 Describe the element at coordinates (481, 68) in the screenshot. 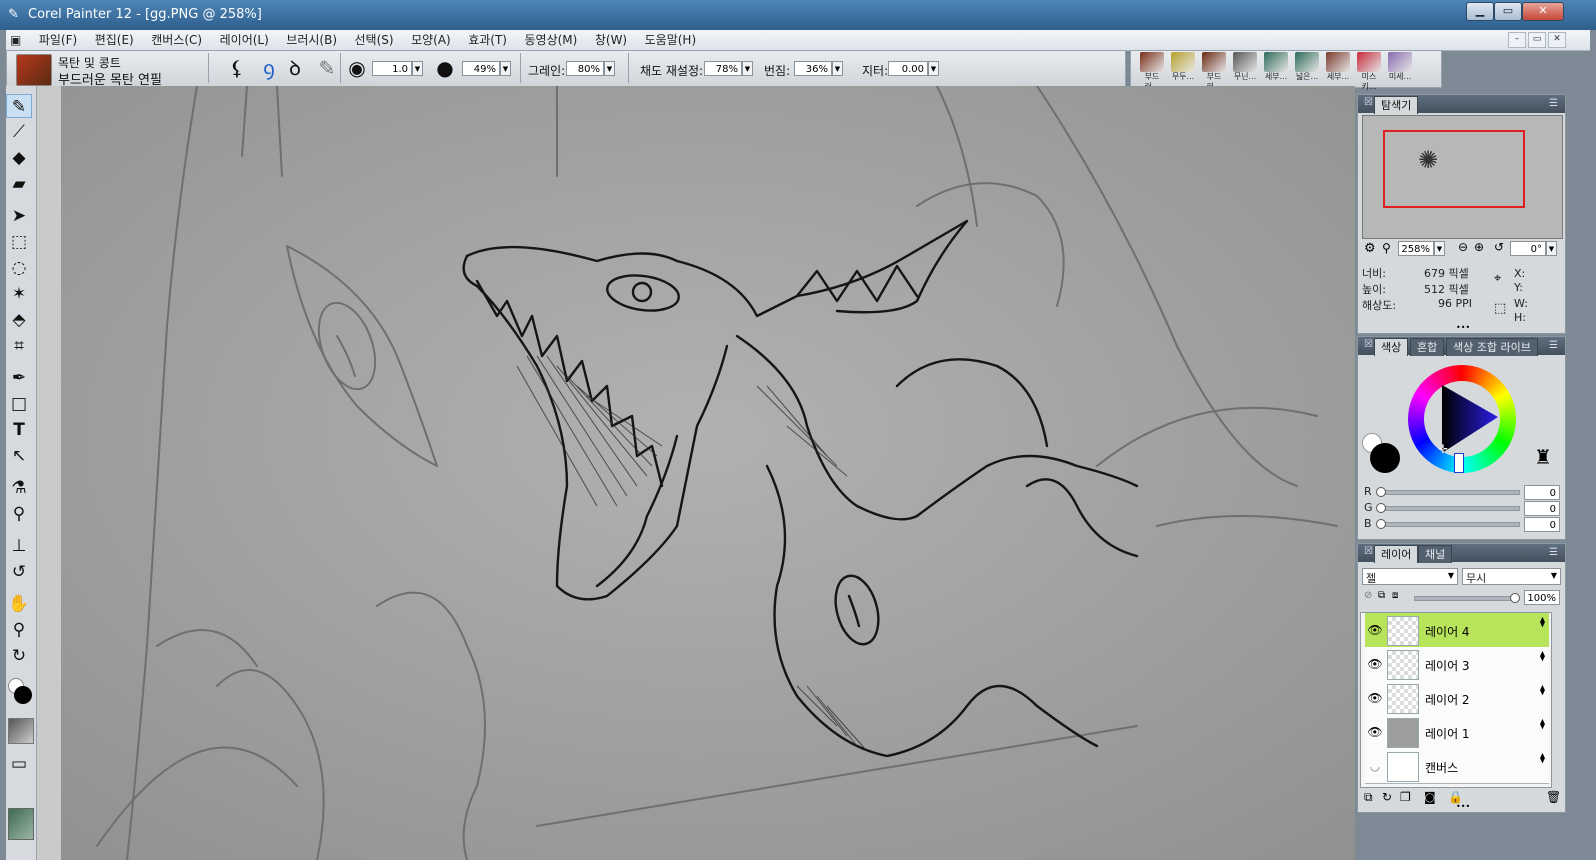

I see `opacity-field: 49%` at that location.